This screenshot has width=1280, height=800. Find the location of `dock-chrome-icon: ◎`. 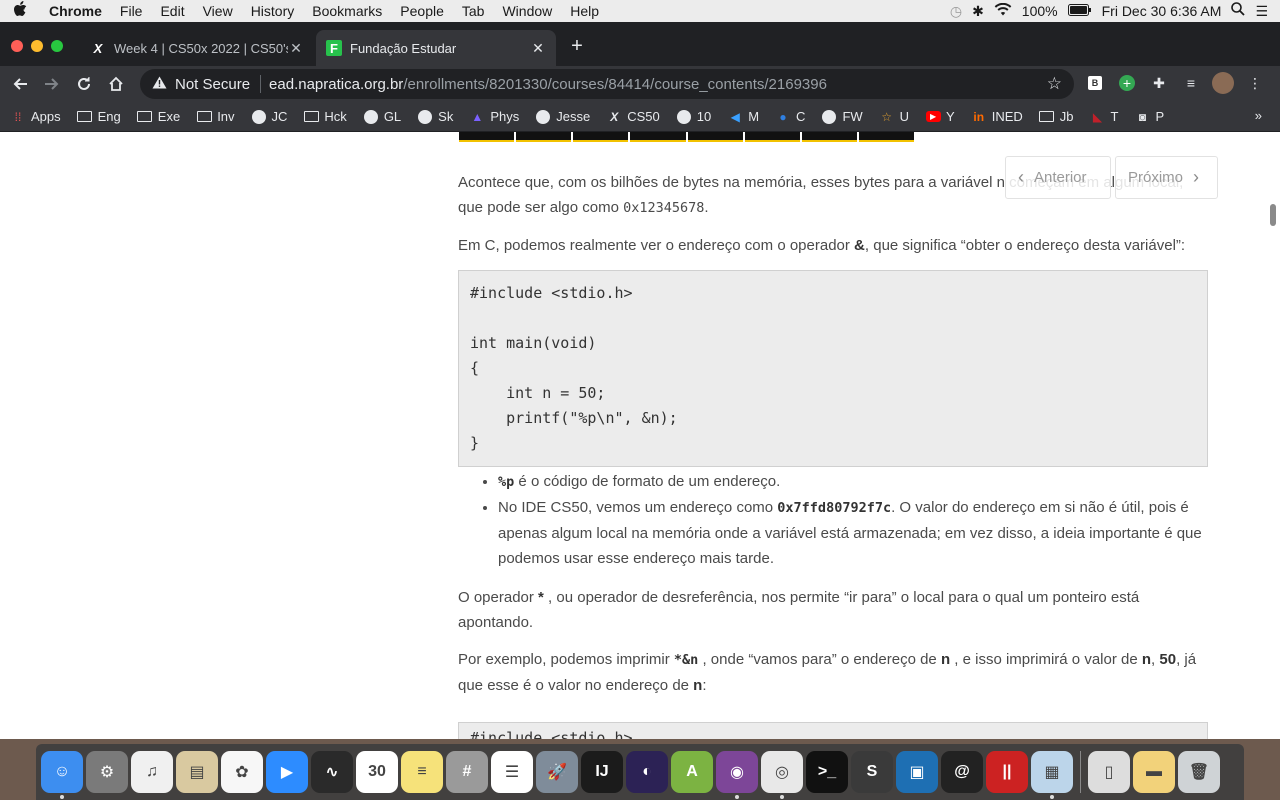

dock-chrome-icon: ◎ is located at coordinates (782, 775).